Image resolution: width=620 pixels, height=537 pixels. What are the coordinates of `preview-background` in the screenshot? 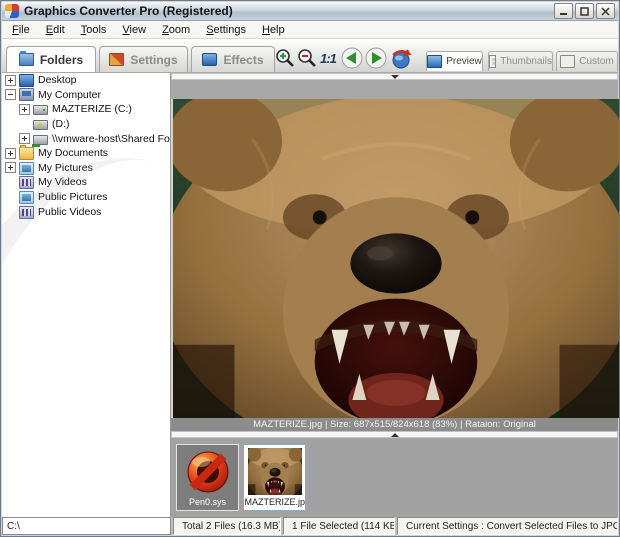 It's located at (394, 89).